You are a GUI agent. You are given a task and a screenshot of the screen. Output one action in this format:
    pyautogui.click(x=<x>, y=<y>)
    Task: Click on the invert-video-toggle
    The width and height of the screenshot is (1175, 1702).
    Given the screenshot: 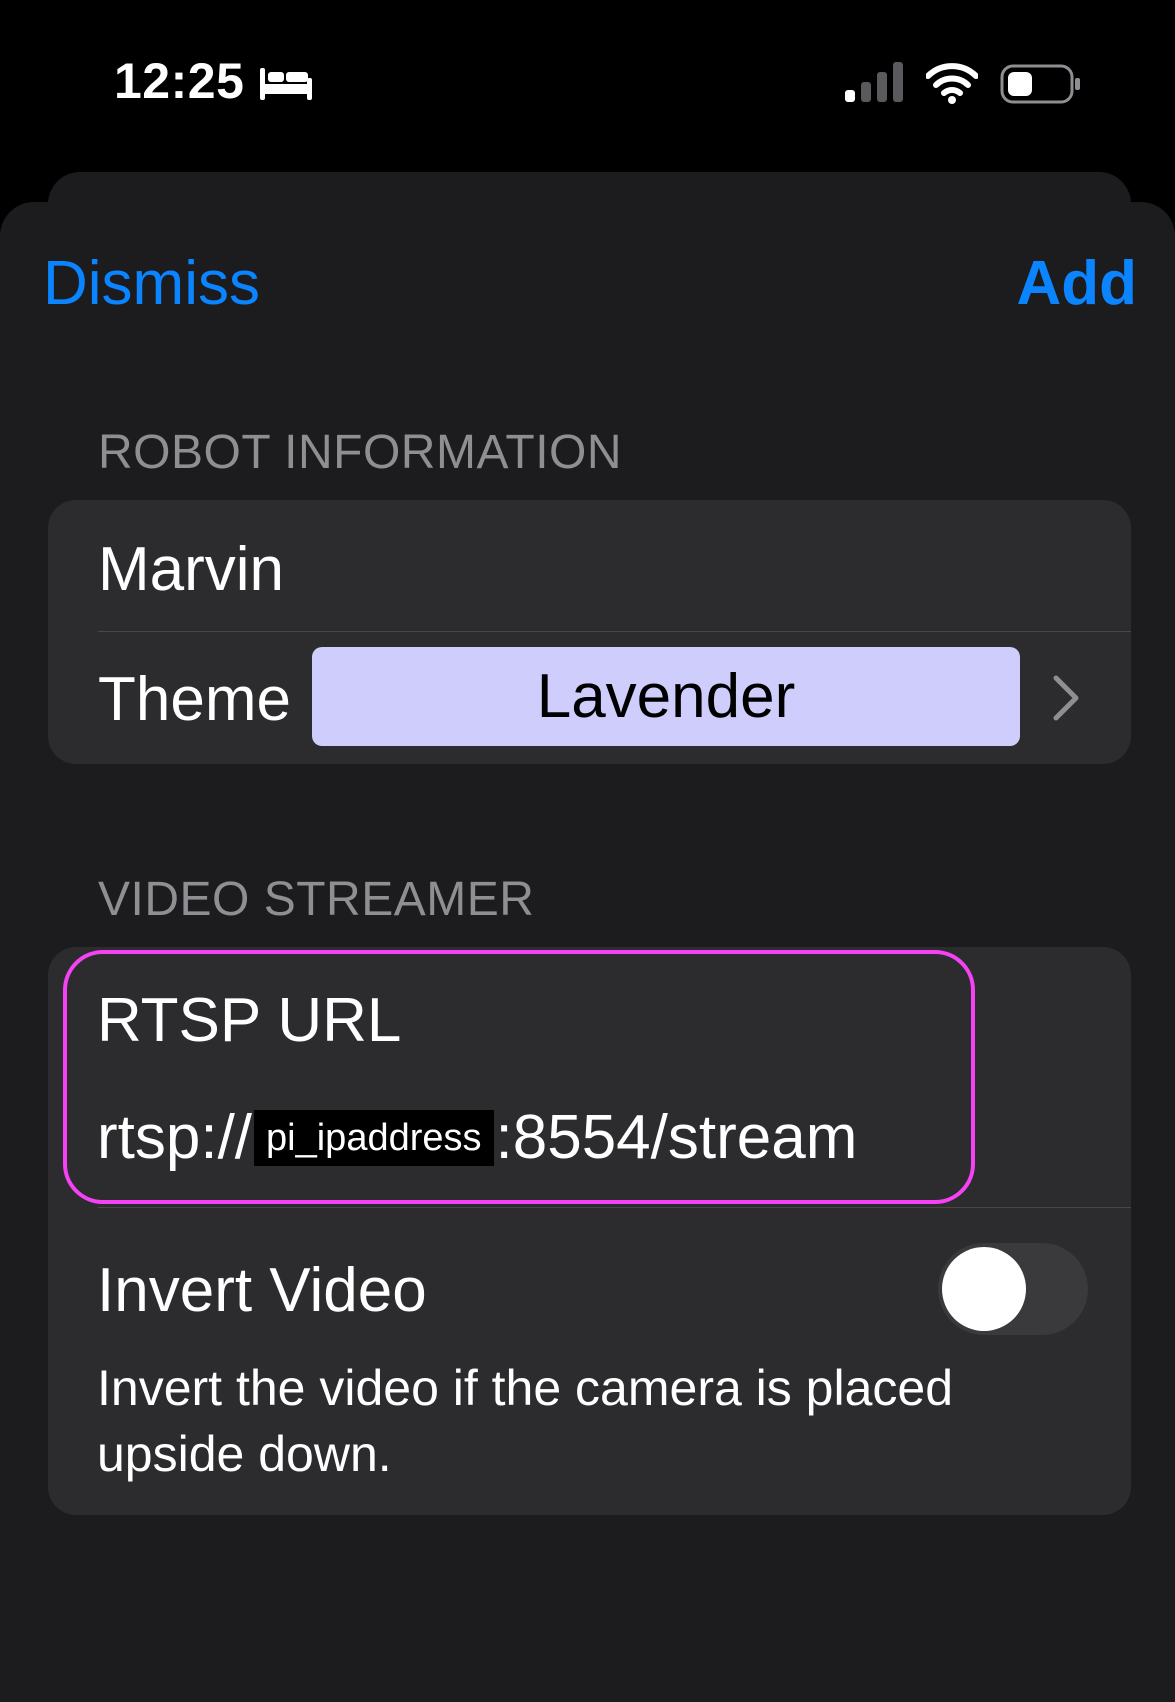 What is the action you would take?
    pyautogui.click(x=1013, y=1289)
    